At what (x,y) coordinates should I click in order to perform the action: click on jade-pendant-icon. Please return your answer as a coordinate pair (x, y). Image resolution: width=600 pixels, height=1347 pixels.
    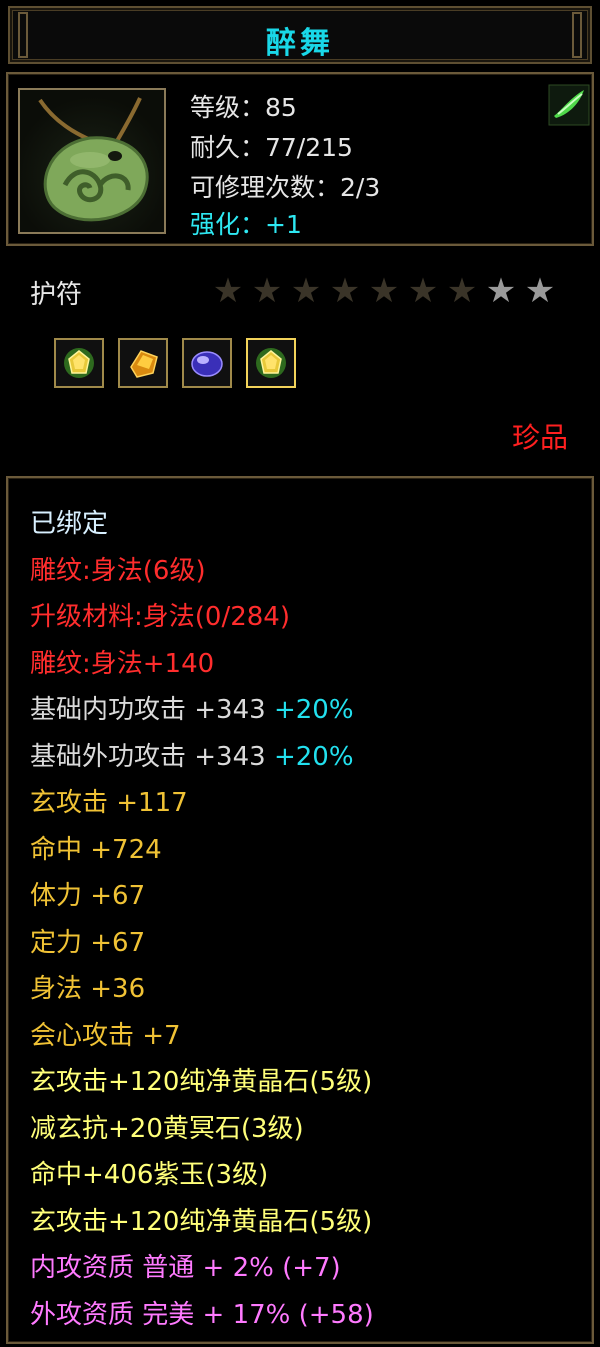
    Looking at the image, I should click on (92, 161).